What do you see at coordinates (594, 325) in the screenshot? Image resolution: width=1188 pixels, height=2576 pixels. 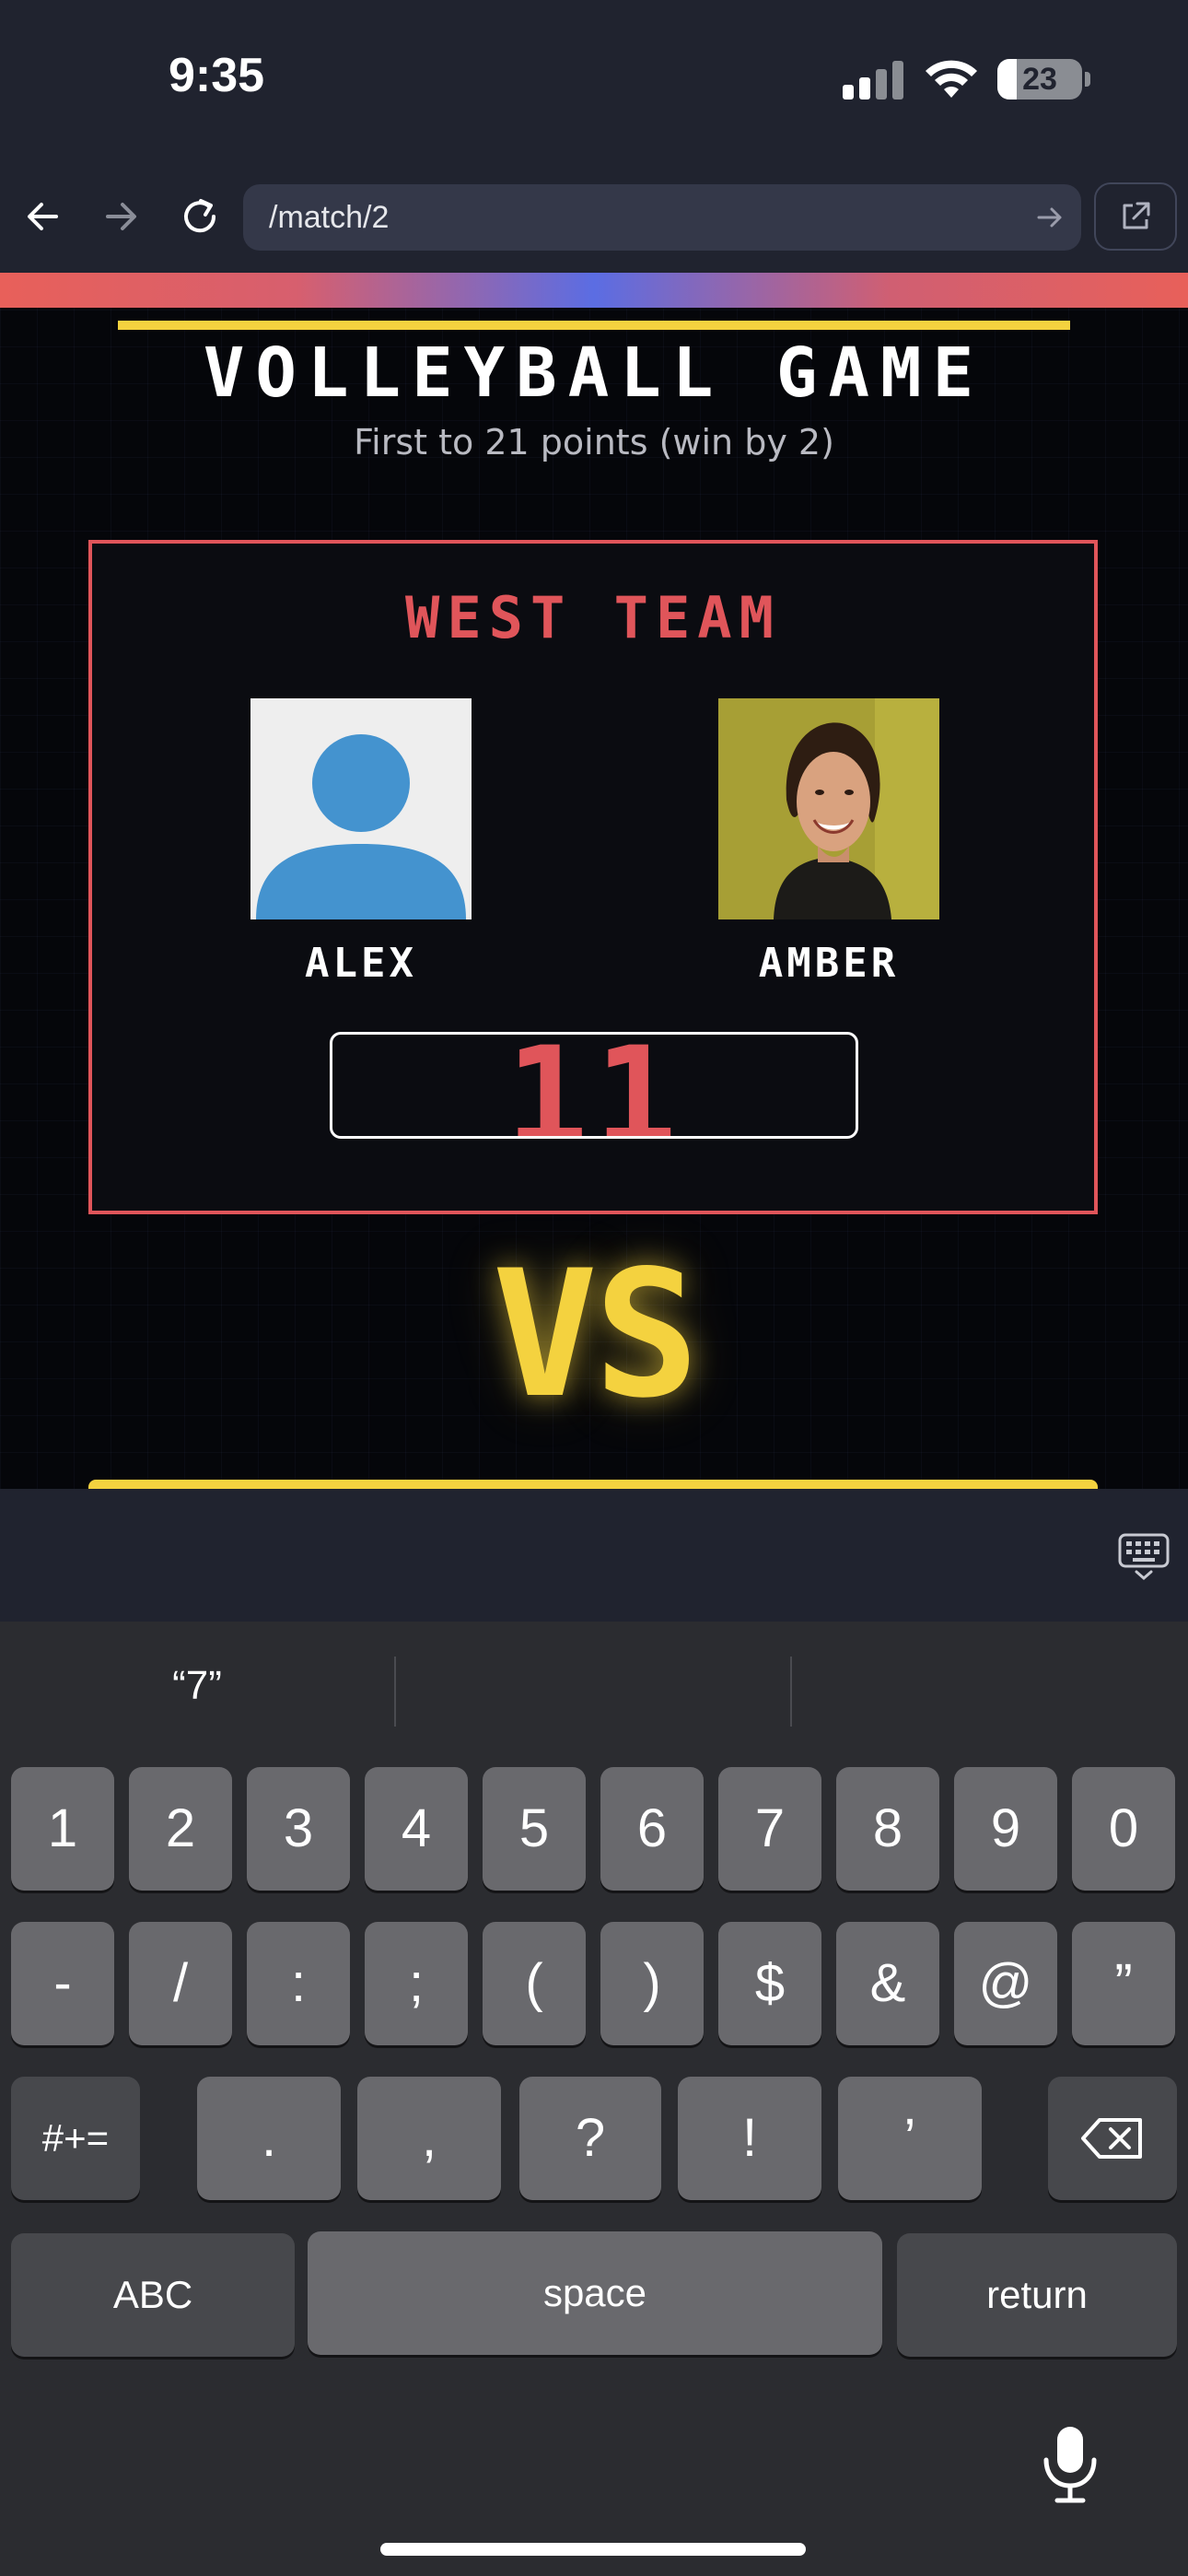 I see `title-underline` at bounding box center [594, 325].